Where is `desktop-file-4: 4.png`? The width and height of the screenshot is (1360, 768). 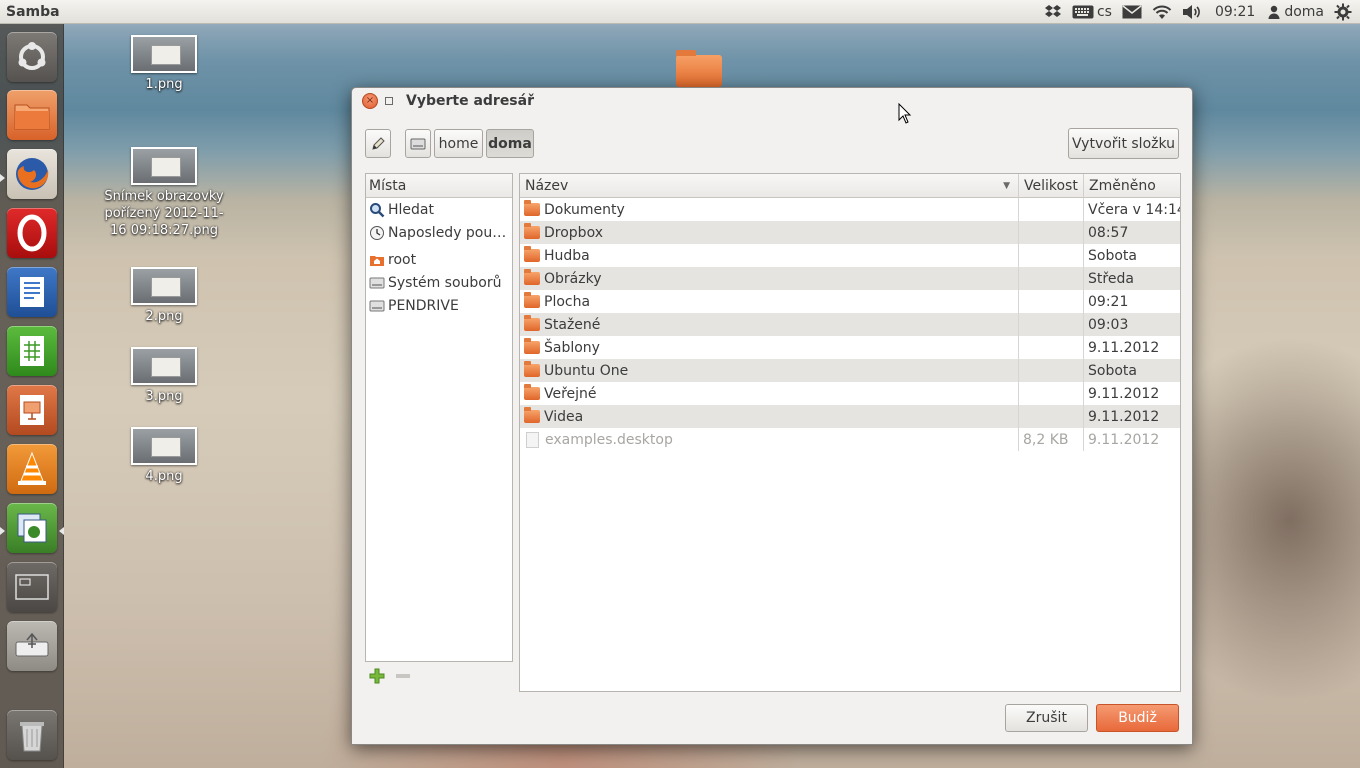 desktop-file-4: 4.png is located at coordinates (164, 456).